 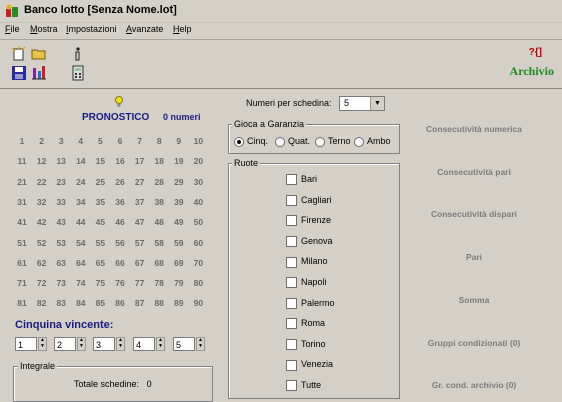 I want to click on menu-file: File, so click(x=12, y=29).